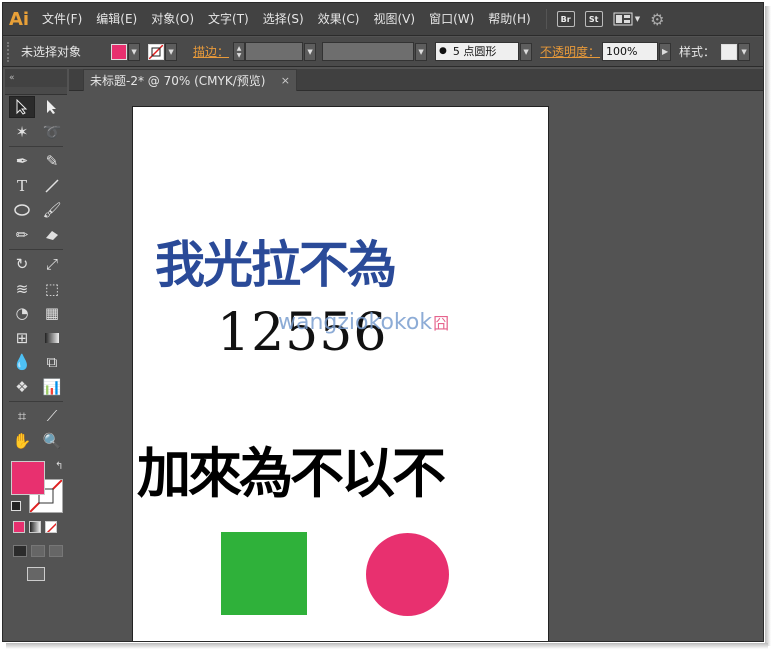 This screenshot has width=773, height=651. Describe the element at coordinates (570, 51) in the screenshot. I see `opacity-label: 不透明度：` at that location.